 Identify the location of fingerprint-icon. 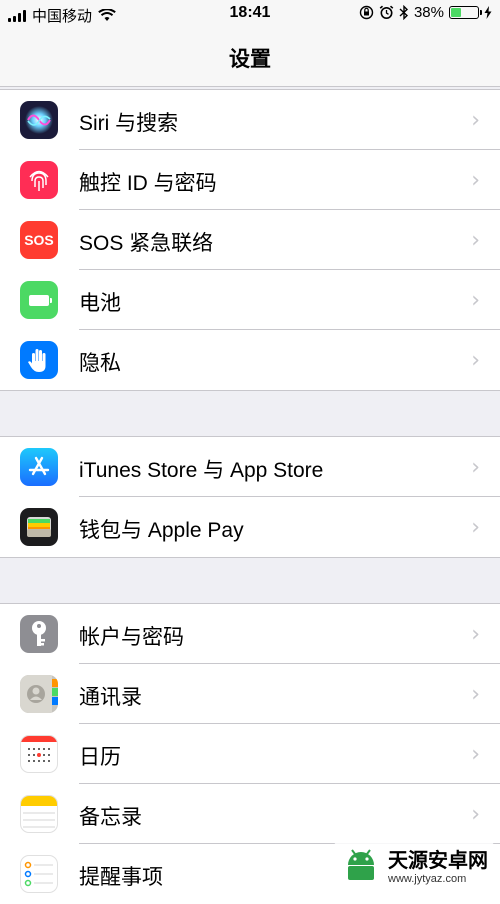
(39, 180).